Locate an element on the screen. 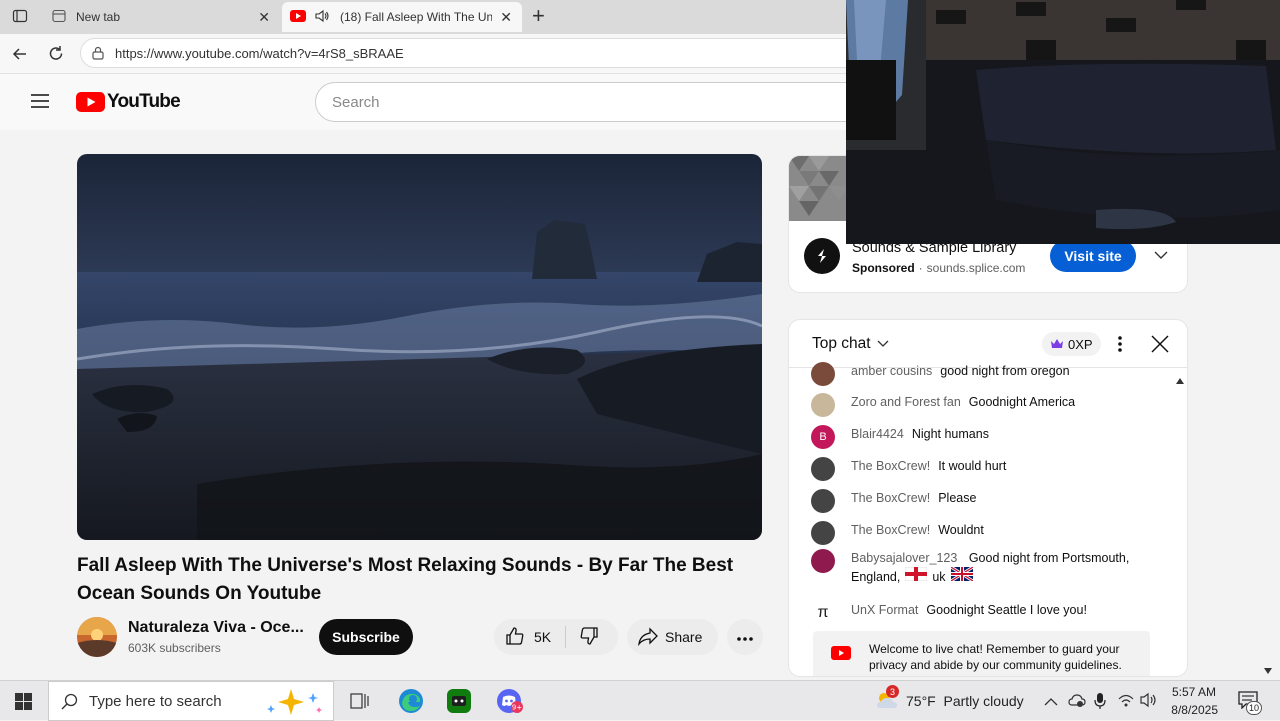  scroll-up-arrow-icon is located at coordinates (1180, 381).